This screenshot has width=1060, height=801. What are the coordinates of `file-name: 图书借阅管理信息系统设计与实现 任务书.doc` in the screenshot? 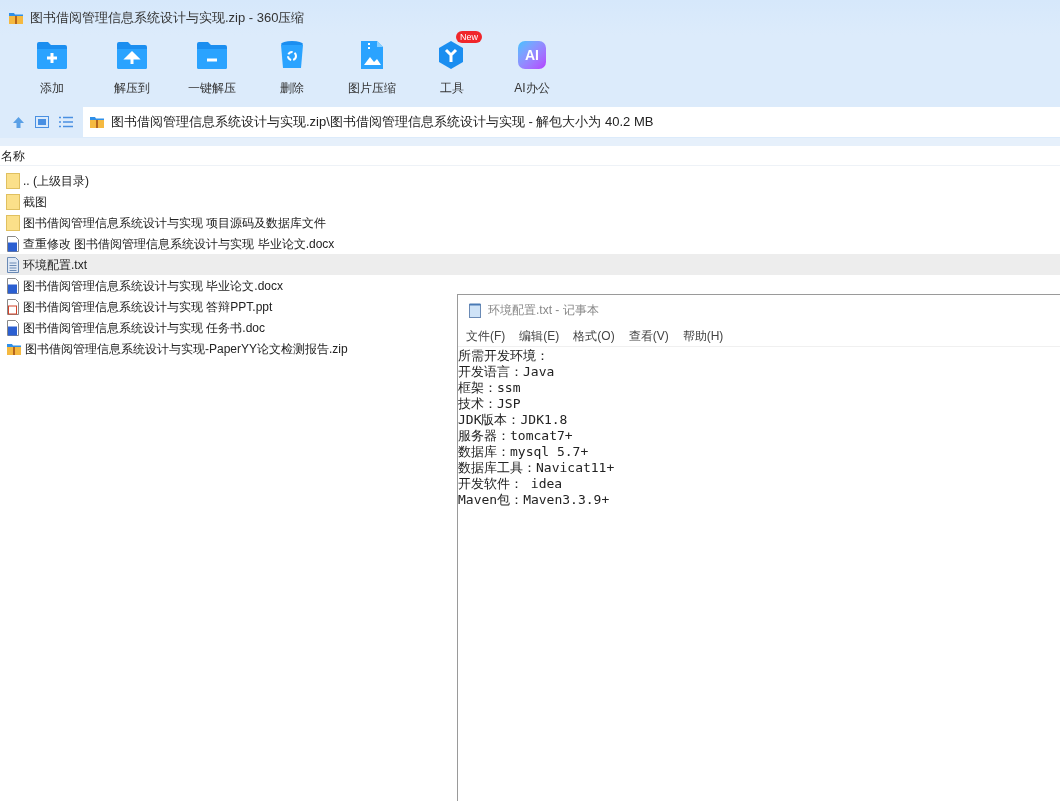 It's located at (144, 328).